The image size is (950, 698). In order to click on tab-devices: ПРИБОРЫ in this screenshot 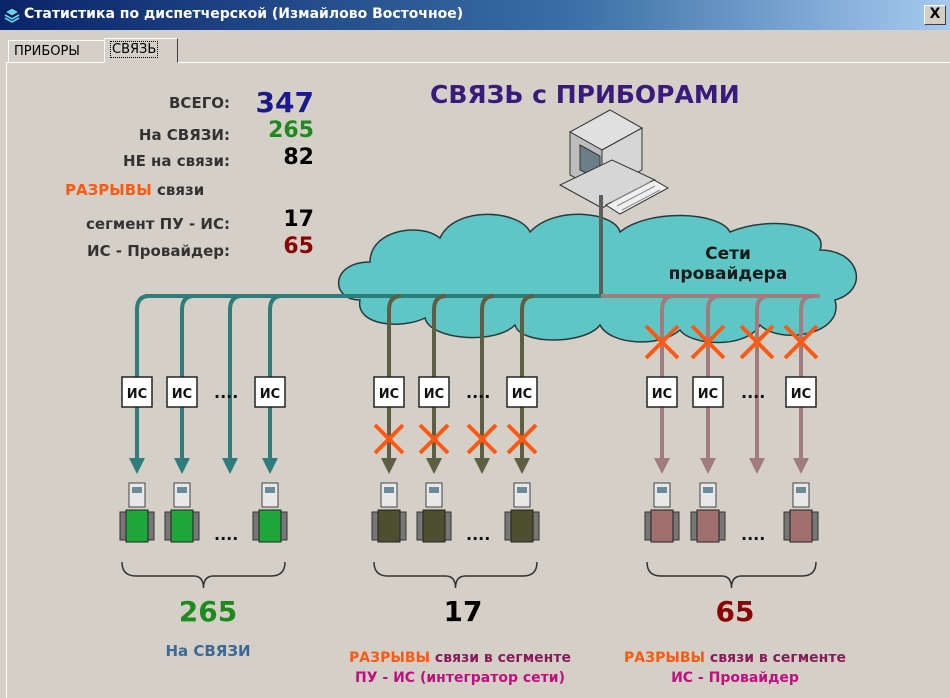, I will do `click(56, 51)`.